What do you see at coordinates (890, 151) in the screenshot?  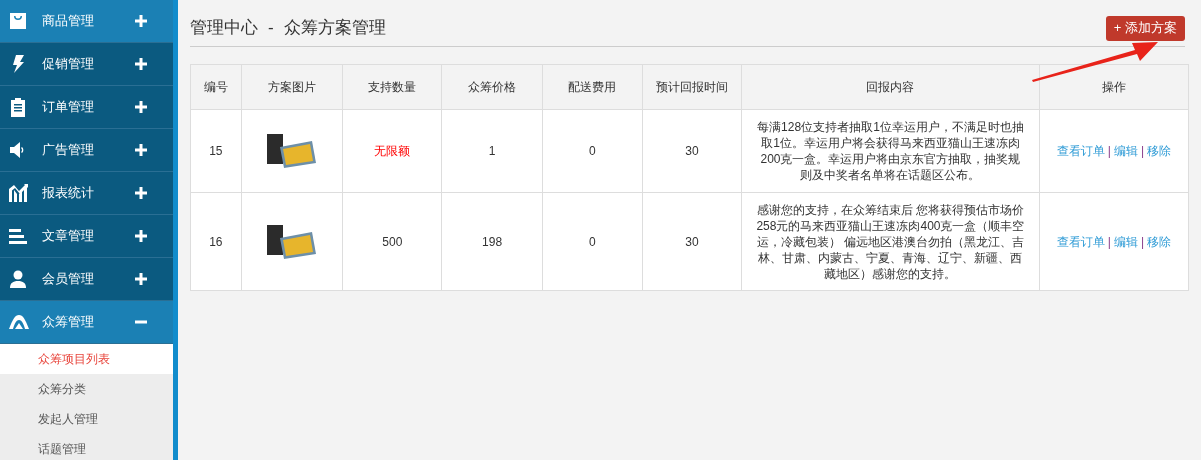 I see `table-cell: 每满128位支持者抽取1位幸运用户，不满足时也抽取1位。幸运用户将会获得马来西亚猫山王速冻肉200克一盒。幸运用户将由京东官方抽取，抽奖规则及中奖者名单将在话题区公布。` at bounding box center [890, 151].